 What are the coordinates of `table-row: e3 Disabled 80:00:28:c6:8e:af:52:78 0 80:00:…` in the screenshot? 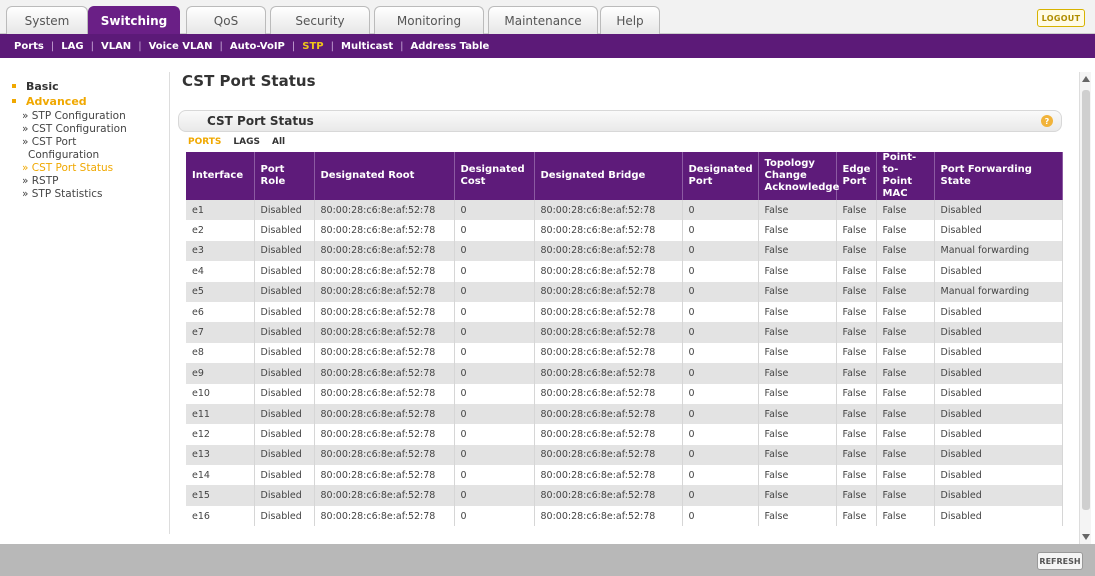 It's located at (624, 251).